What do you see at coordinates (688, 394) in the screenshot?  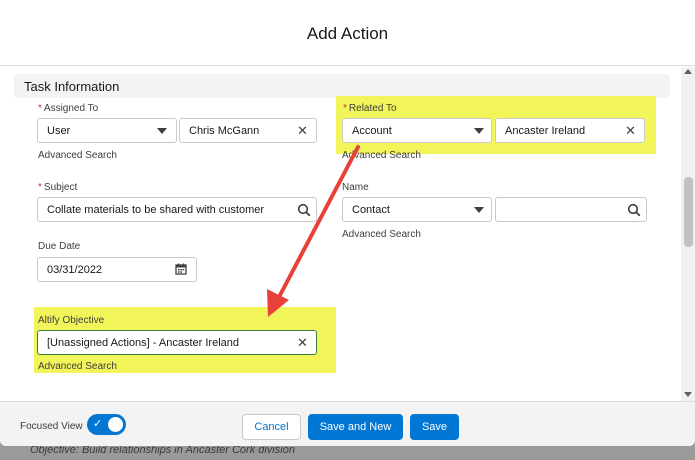 I see `scroll-down-icon` at bounding box center [688, 394].